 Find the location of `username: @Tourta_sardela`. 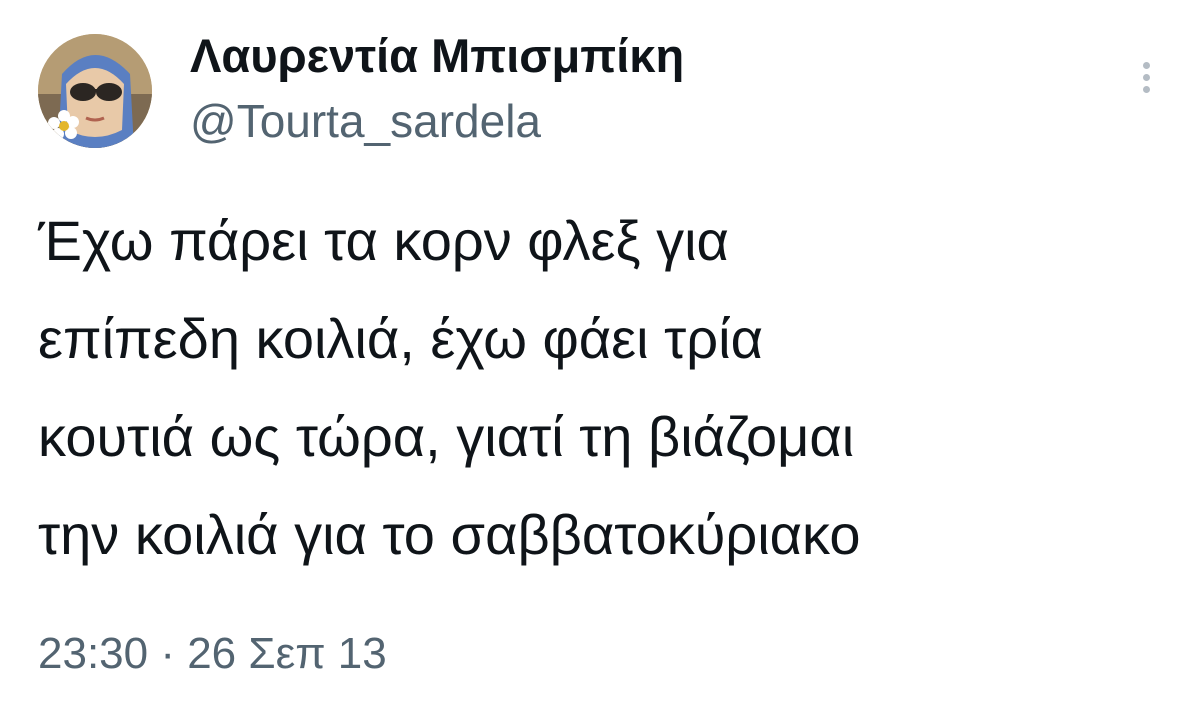

username: @Tourta_sardela is located at coordinates (437, 121).